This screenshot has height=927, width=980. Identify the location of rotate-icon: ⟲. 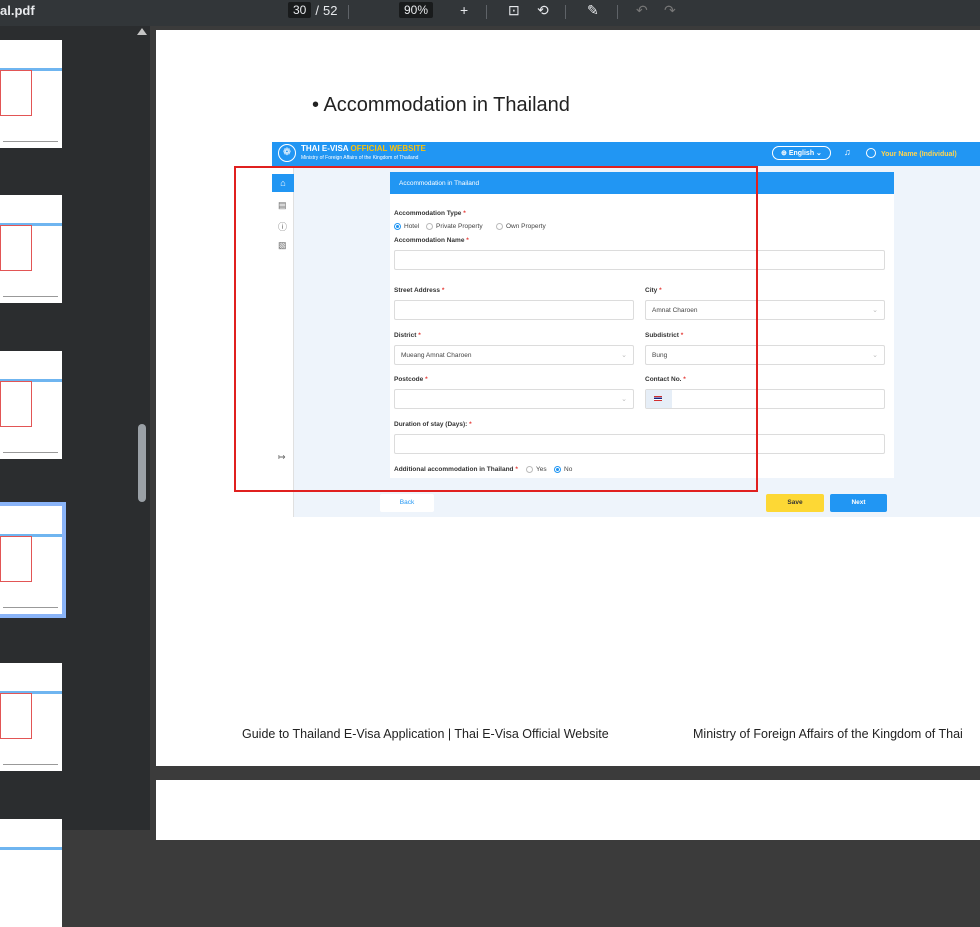
(543, 10).